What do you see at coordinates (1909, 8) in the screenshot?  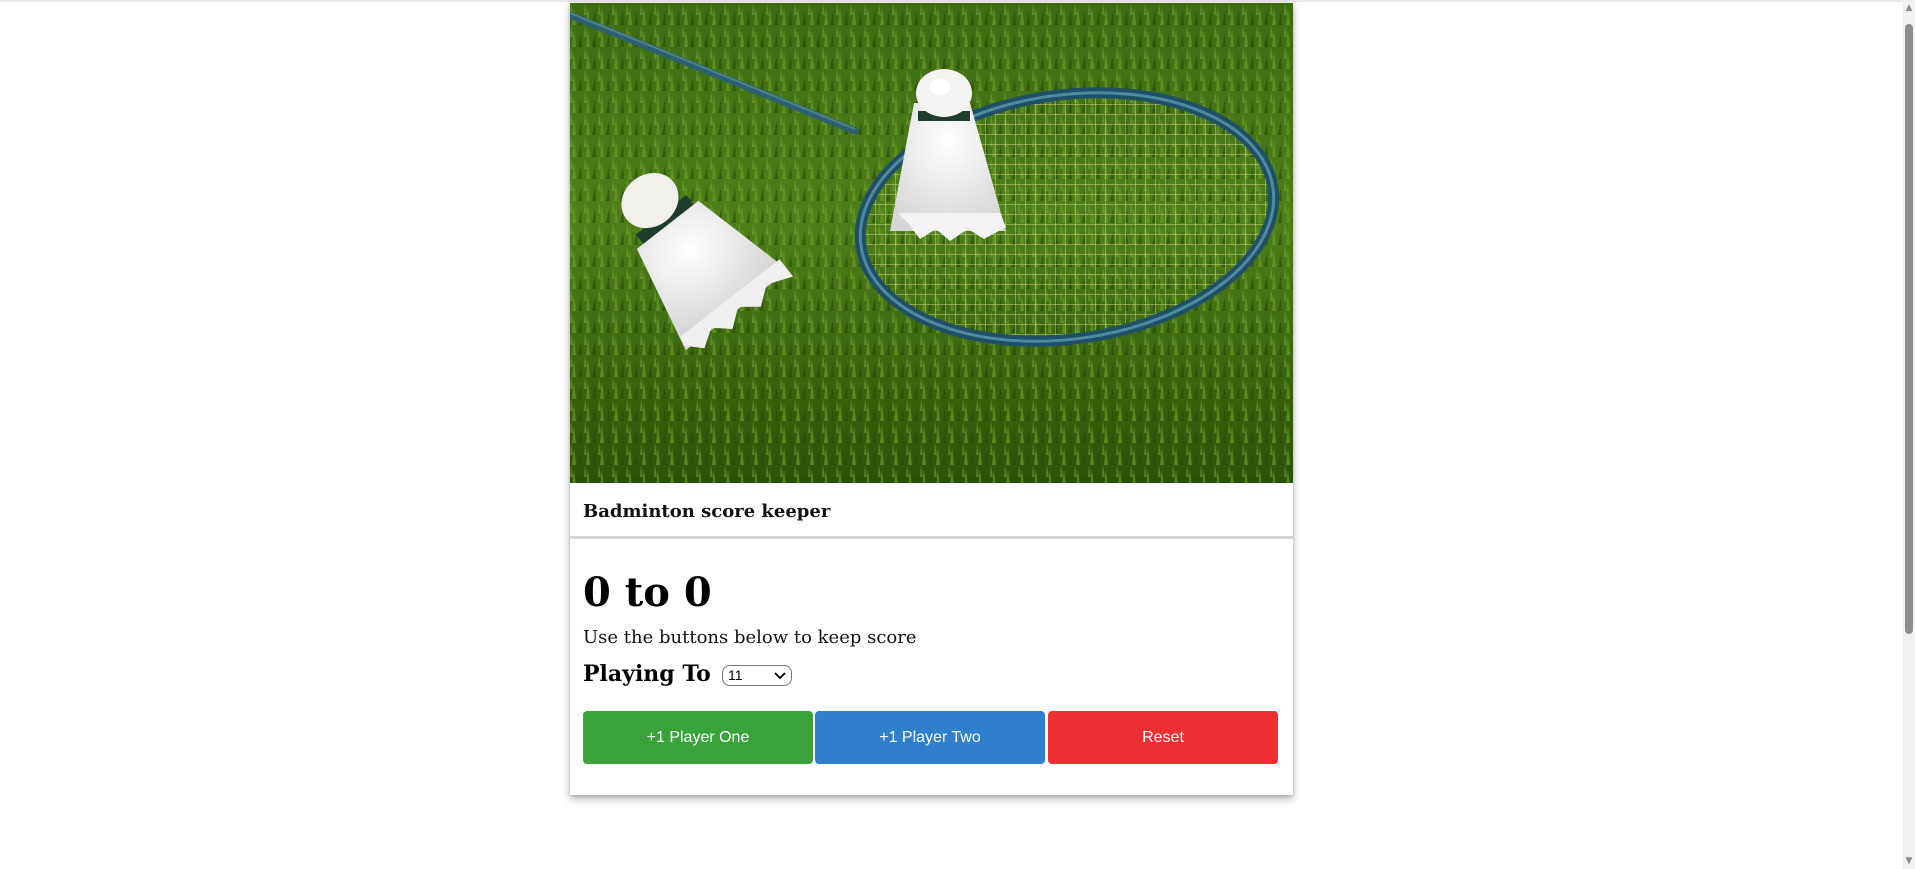 I see `arrow-up-icon: ▲` at bounding box center [1909, 8].